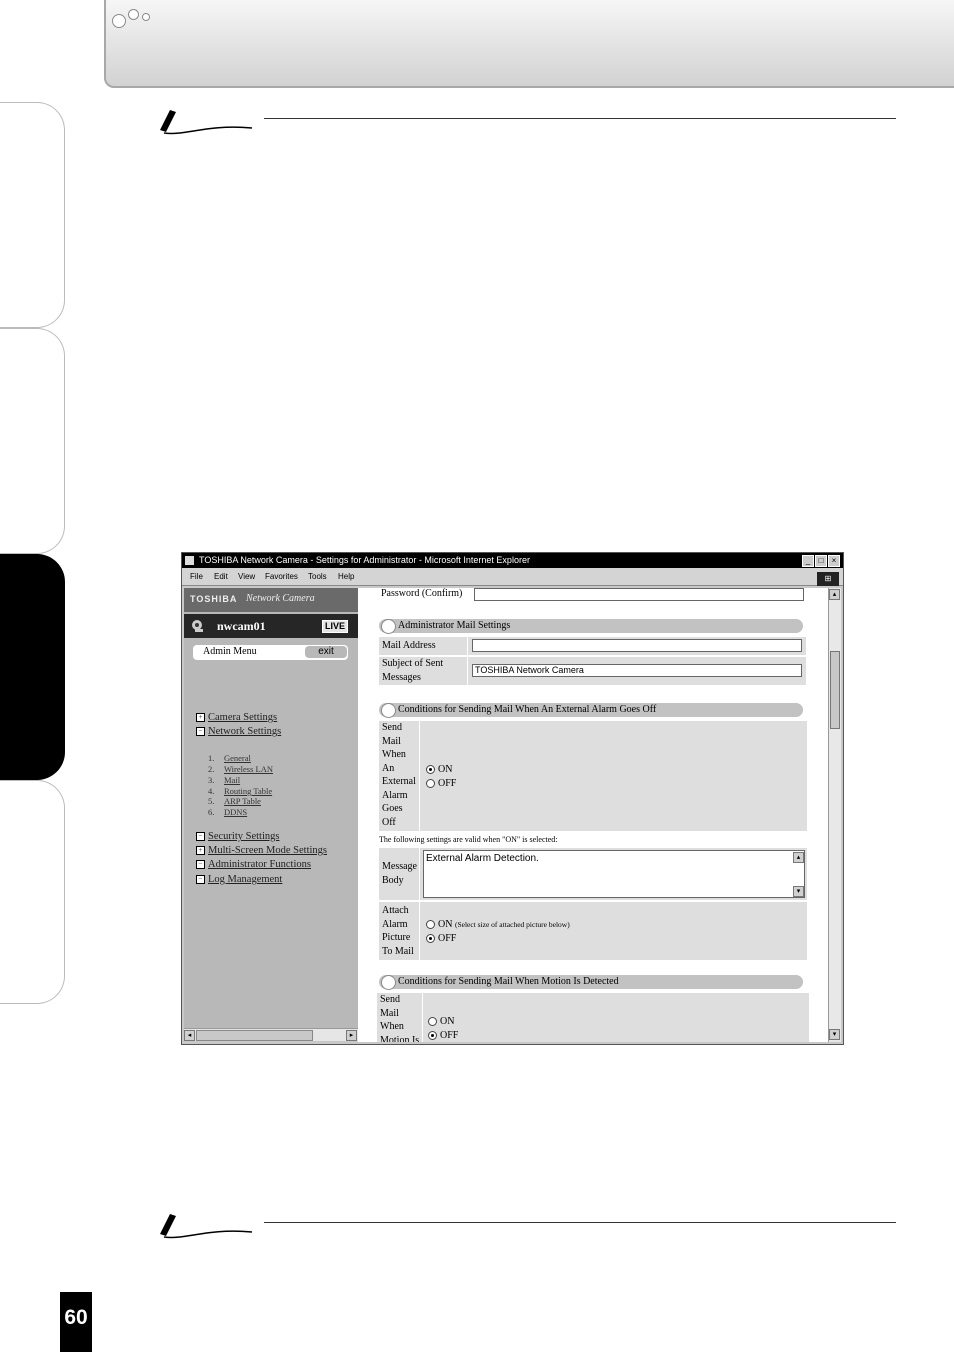 The height and width of the screenshot is (1352, 954). Describe the element at coordinates (834, 1034) in the screenshot. I see `scroll-down-icon: ▾` at that location.